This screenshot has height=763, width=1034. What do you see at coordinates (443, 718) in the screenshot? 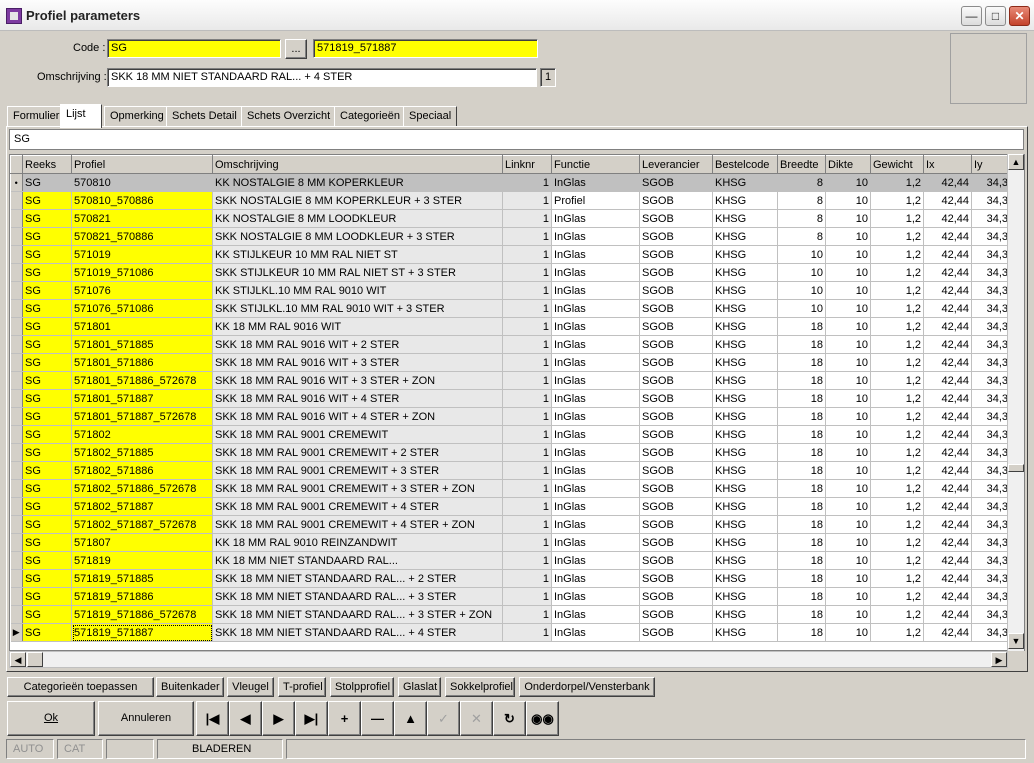
I see `post-record-button: ✓` at bounding box center [443, 718].